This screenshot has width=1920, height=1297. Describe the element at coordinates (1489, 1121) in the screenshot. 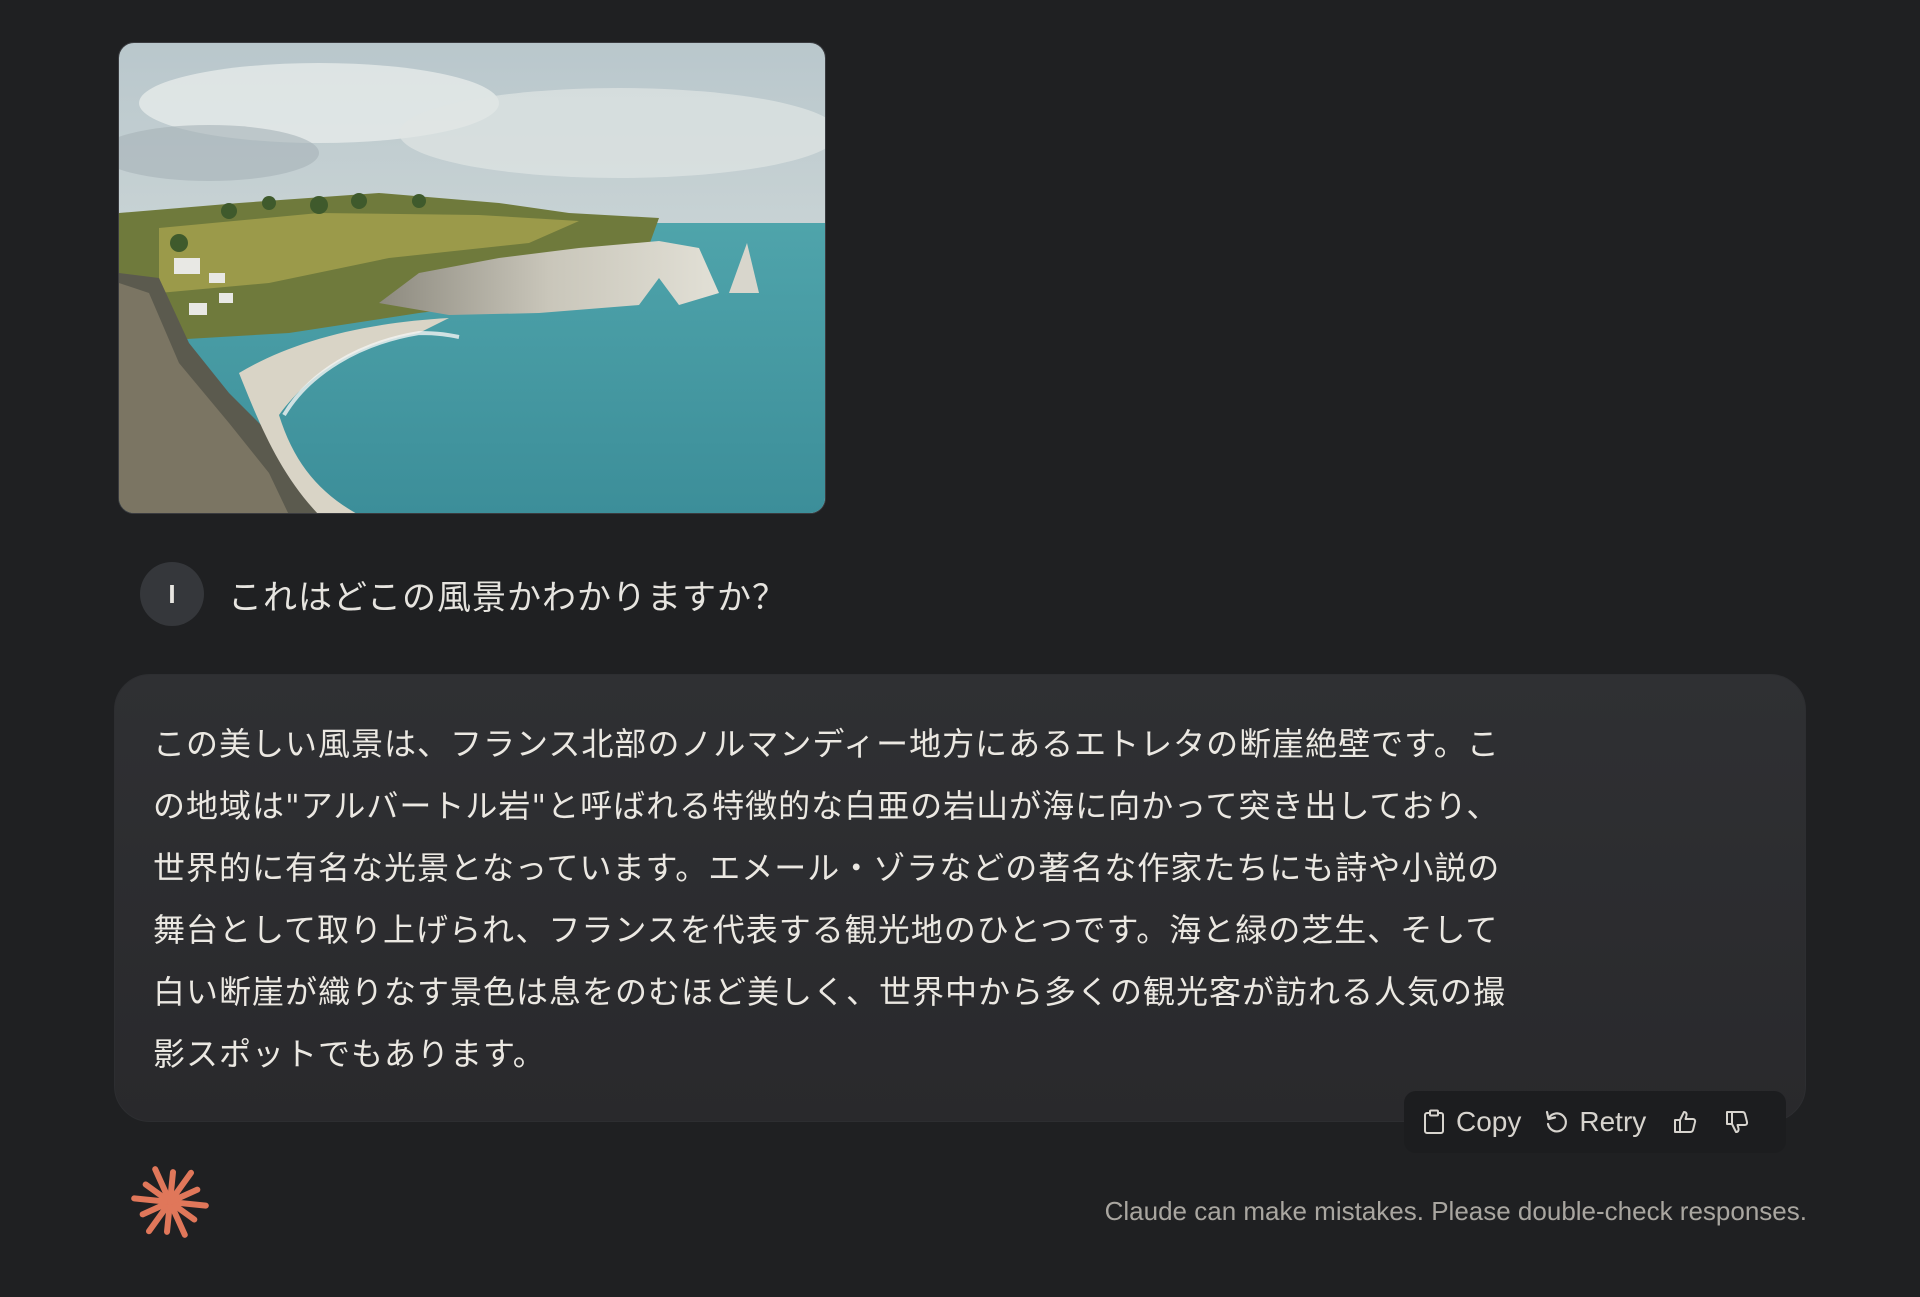

I see `copy-label: Copy` at that location.